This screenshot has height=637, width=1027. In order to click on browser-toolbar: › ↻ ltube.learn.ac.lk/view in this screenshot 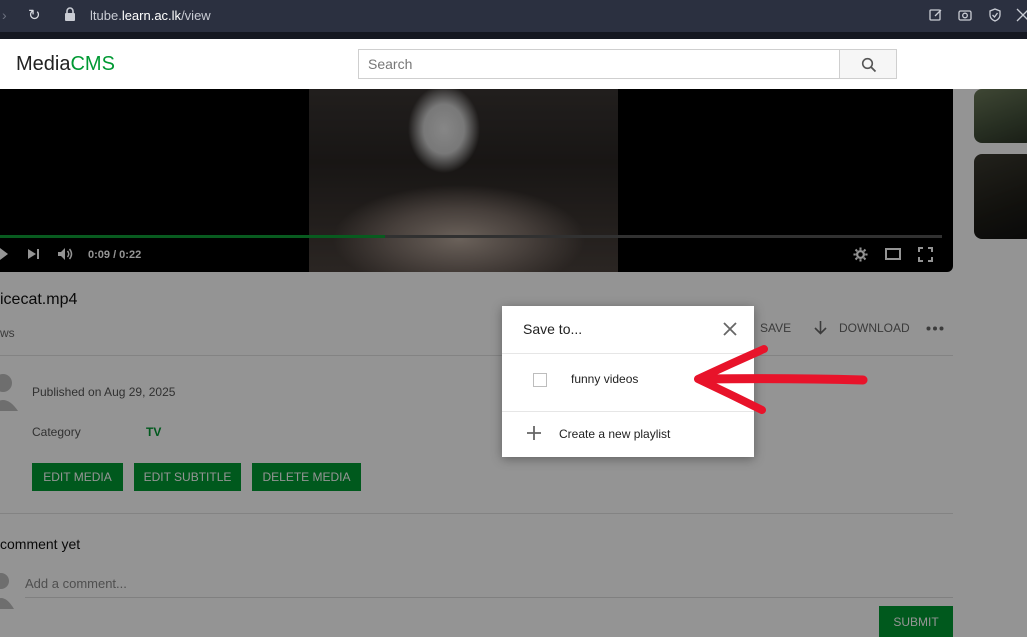, I will do `click(513, 16)`.